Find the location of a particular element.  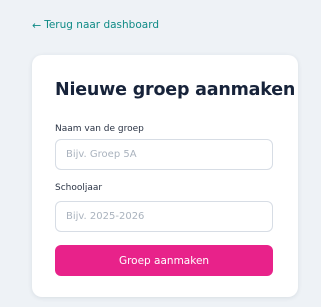

back-to-dashboard-link: ← Terug naar dashboard is located at coordinates (95, 25).